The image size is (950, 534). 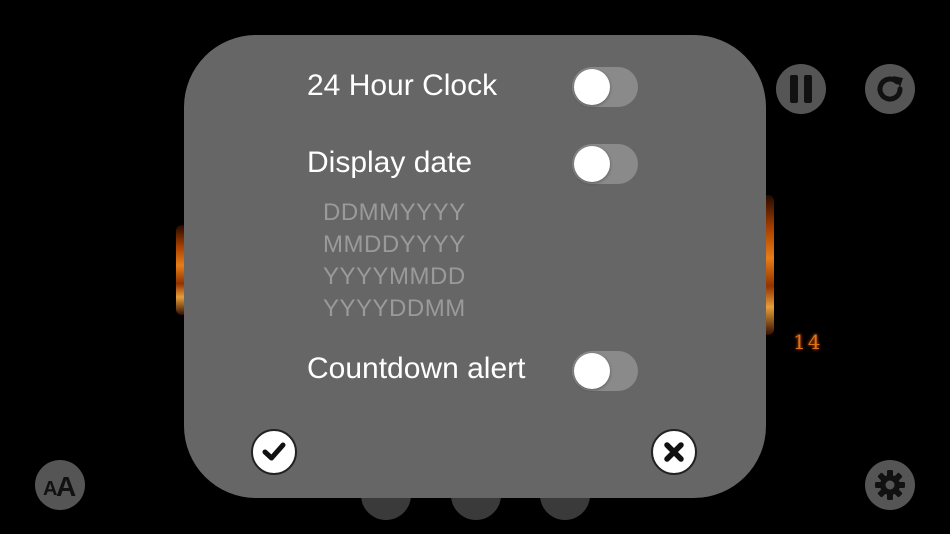 What do you see at coordinates (808, 342) in the screenshot?
I see `countdown-digits: 14` at bounding box center [808, 342].